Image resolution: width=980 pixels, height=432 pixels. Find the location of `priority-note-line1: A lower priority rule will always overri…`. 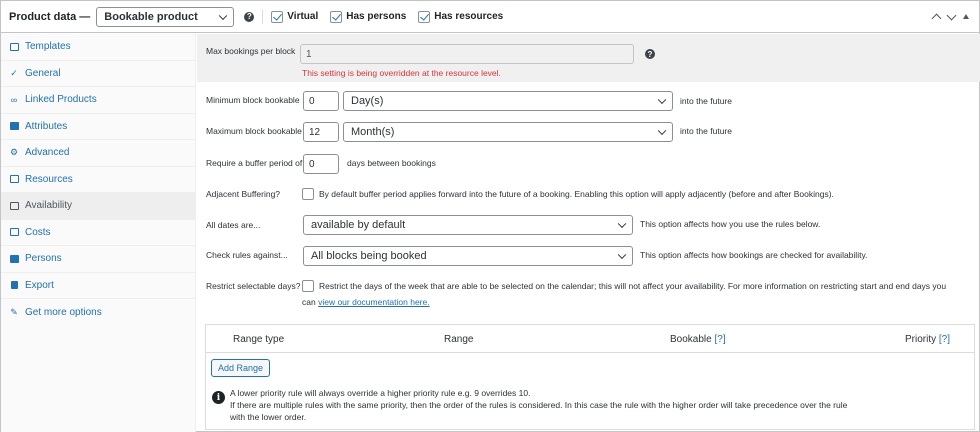

priority-note-line1: A lower priority rule will always overri… is located at coordinates (380, 393).